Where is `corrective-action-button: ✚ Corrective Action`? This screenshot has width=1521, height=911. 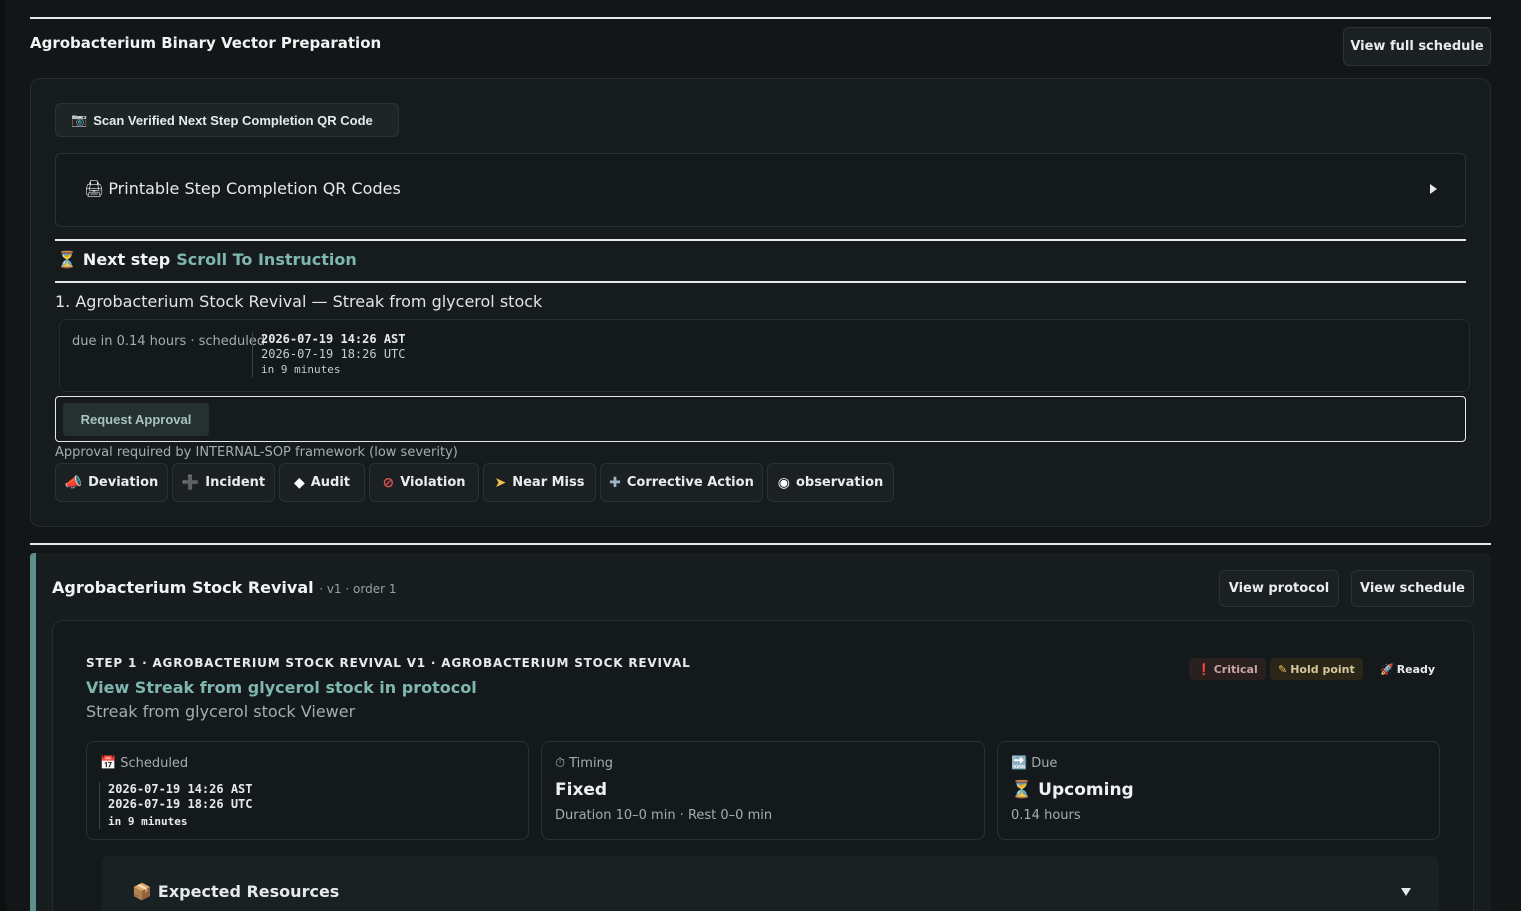 corrective-action-button: ✚ Corrective Action is located at coordinates (681, 482).